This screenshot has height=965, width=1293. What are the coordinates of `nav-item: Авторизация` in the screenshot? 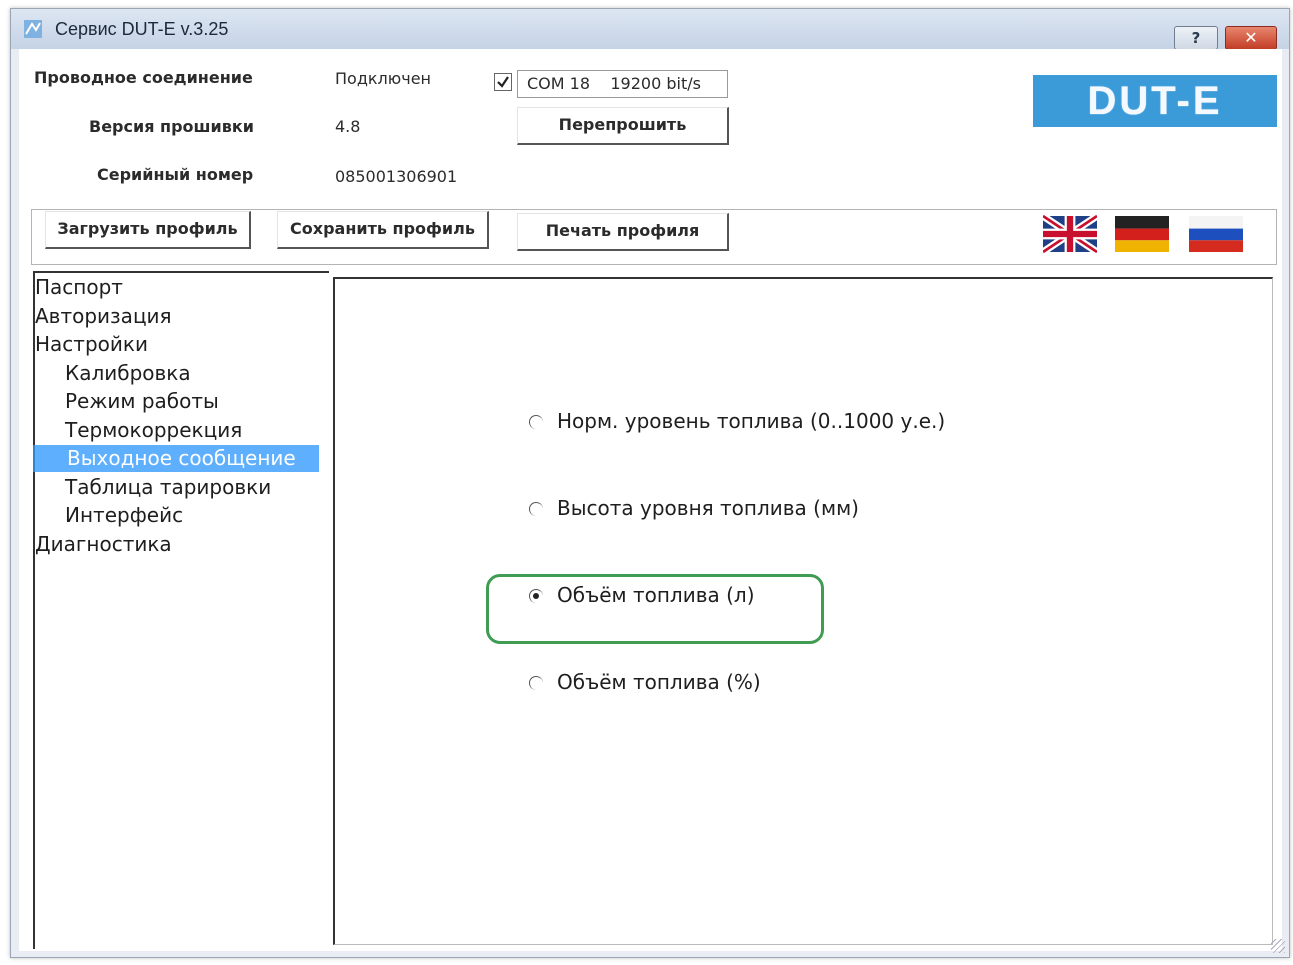 It's located at (103, 316).